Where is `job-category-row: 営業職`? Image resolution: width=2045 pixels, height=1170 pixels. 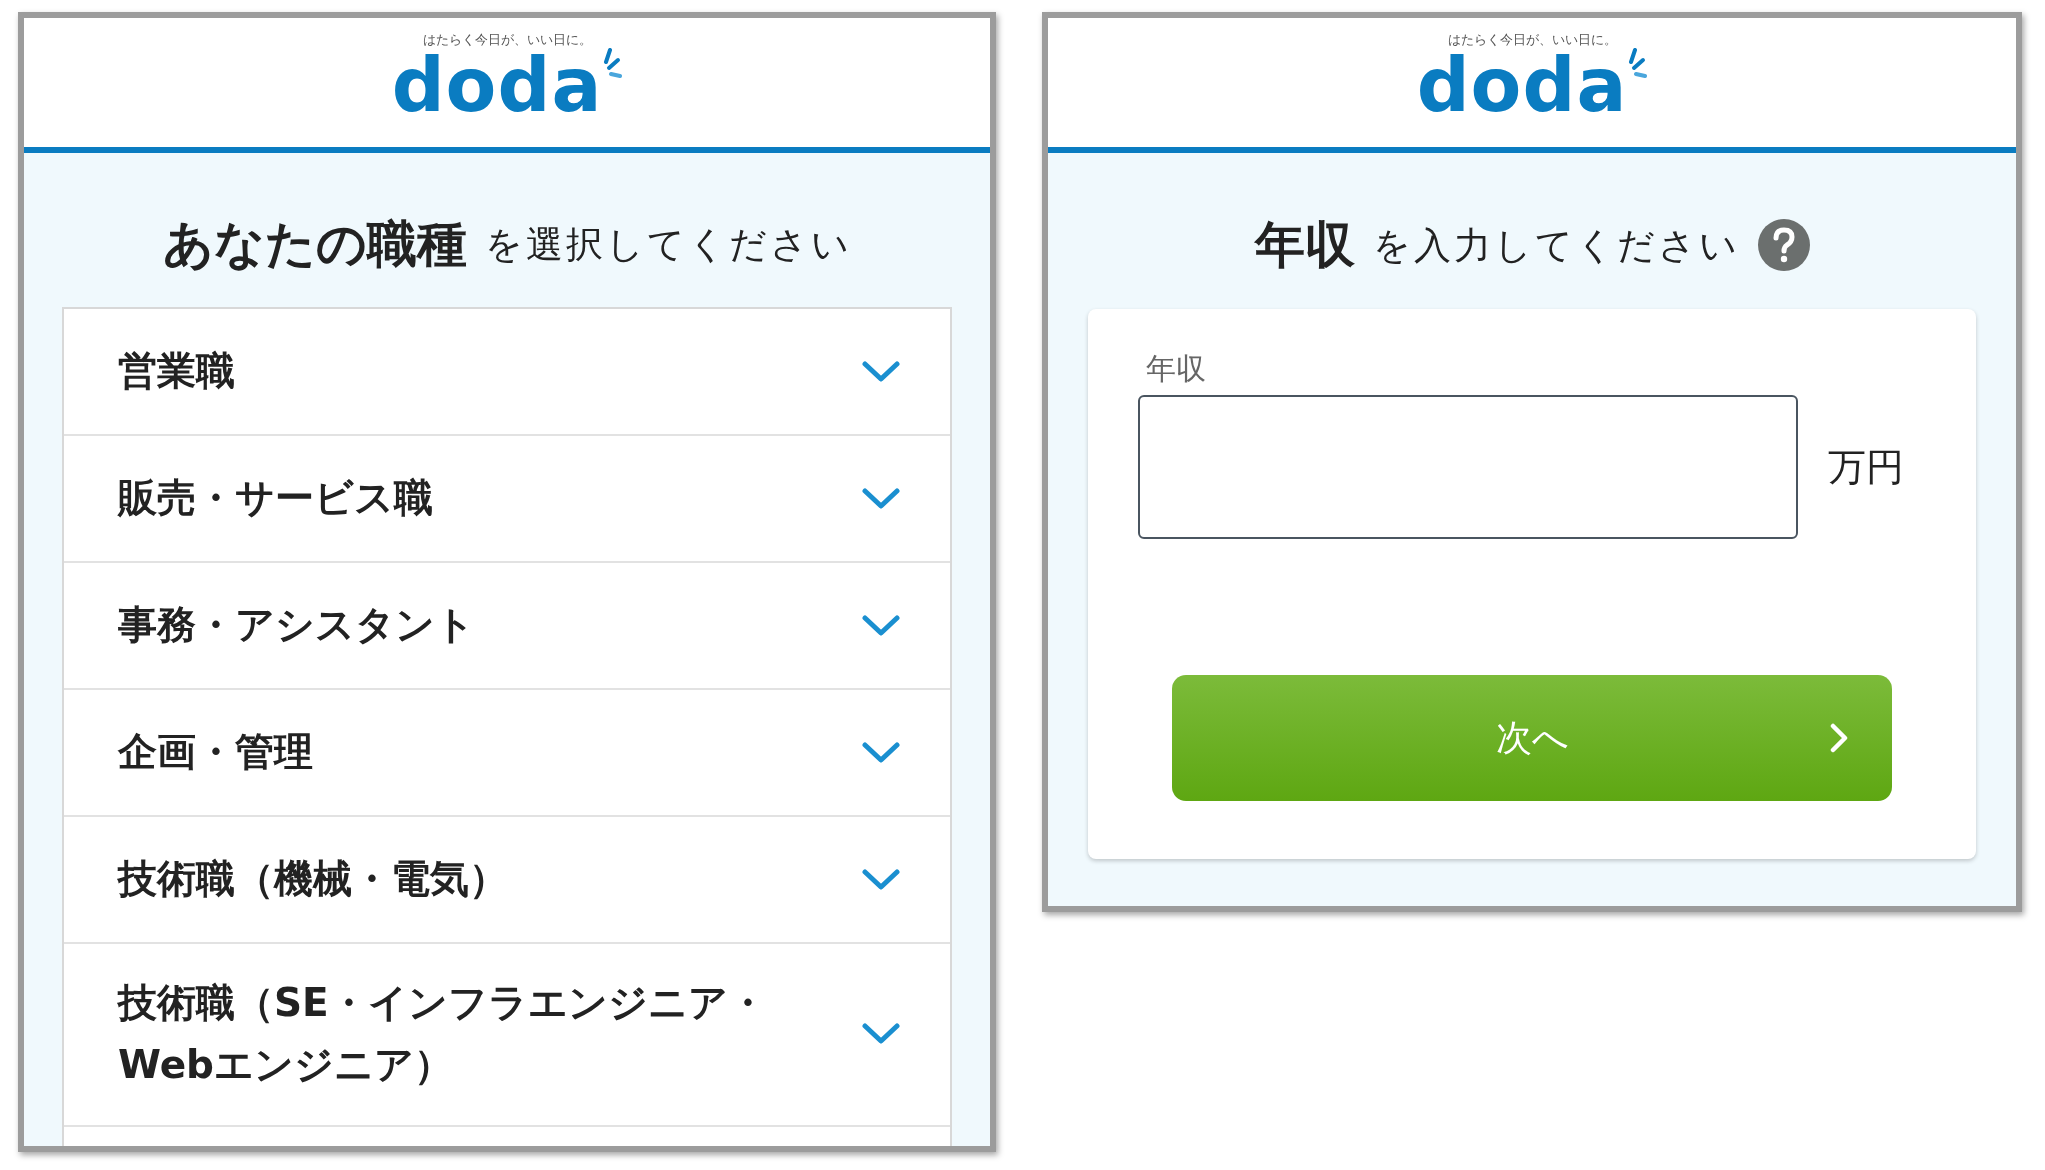
job-category-row: 営業職 is located at coordinates (507, 372).